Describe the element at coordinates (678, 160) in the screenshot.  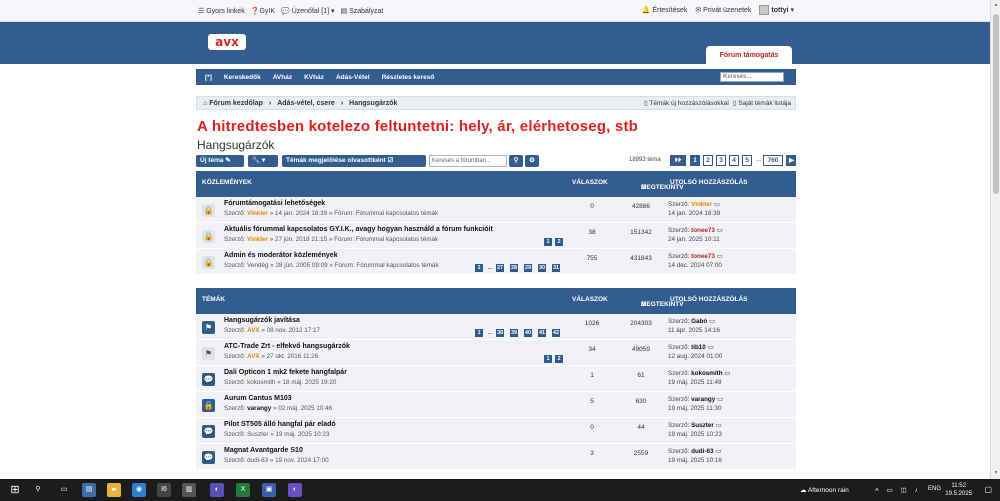
I see `jump-to-page-button: ⏵⏵` at that location.